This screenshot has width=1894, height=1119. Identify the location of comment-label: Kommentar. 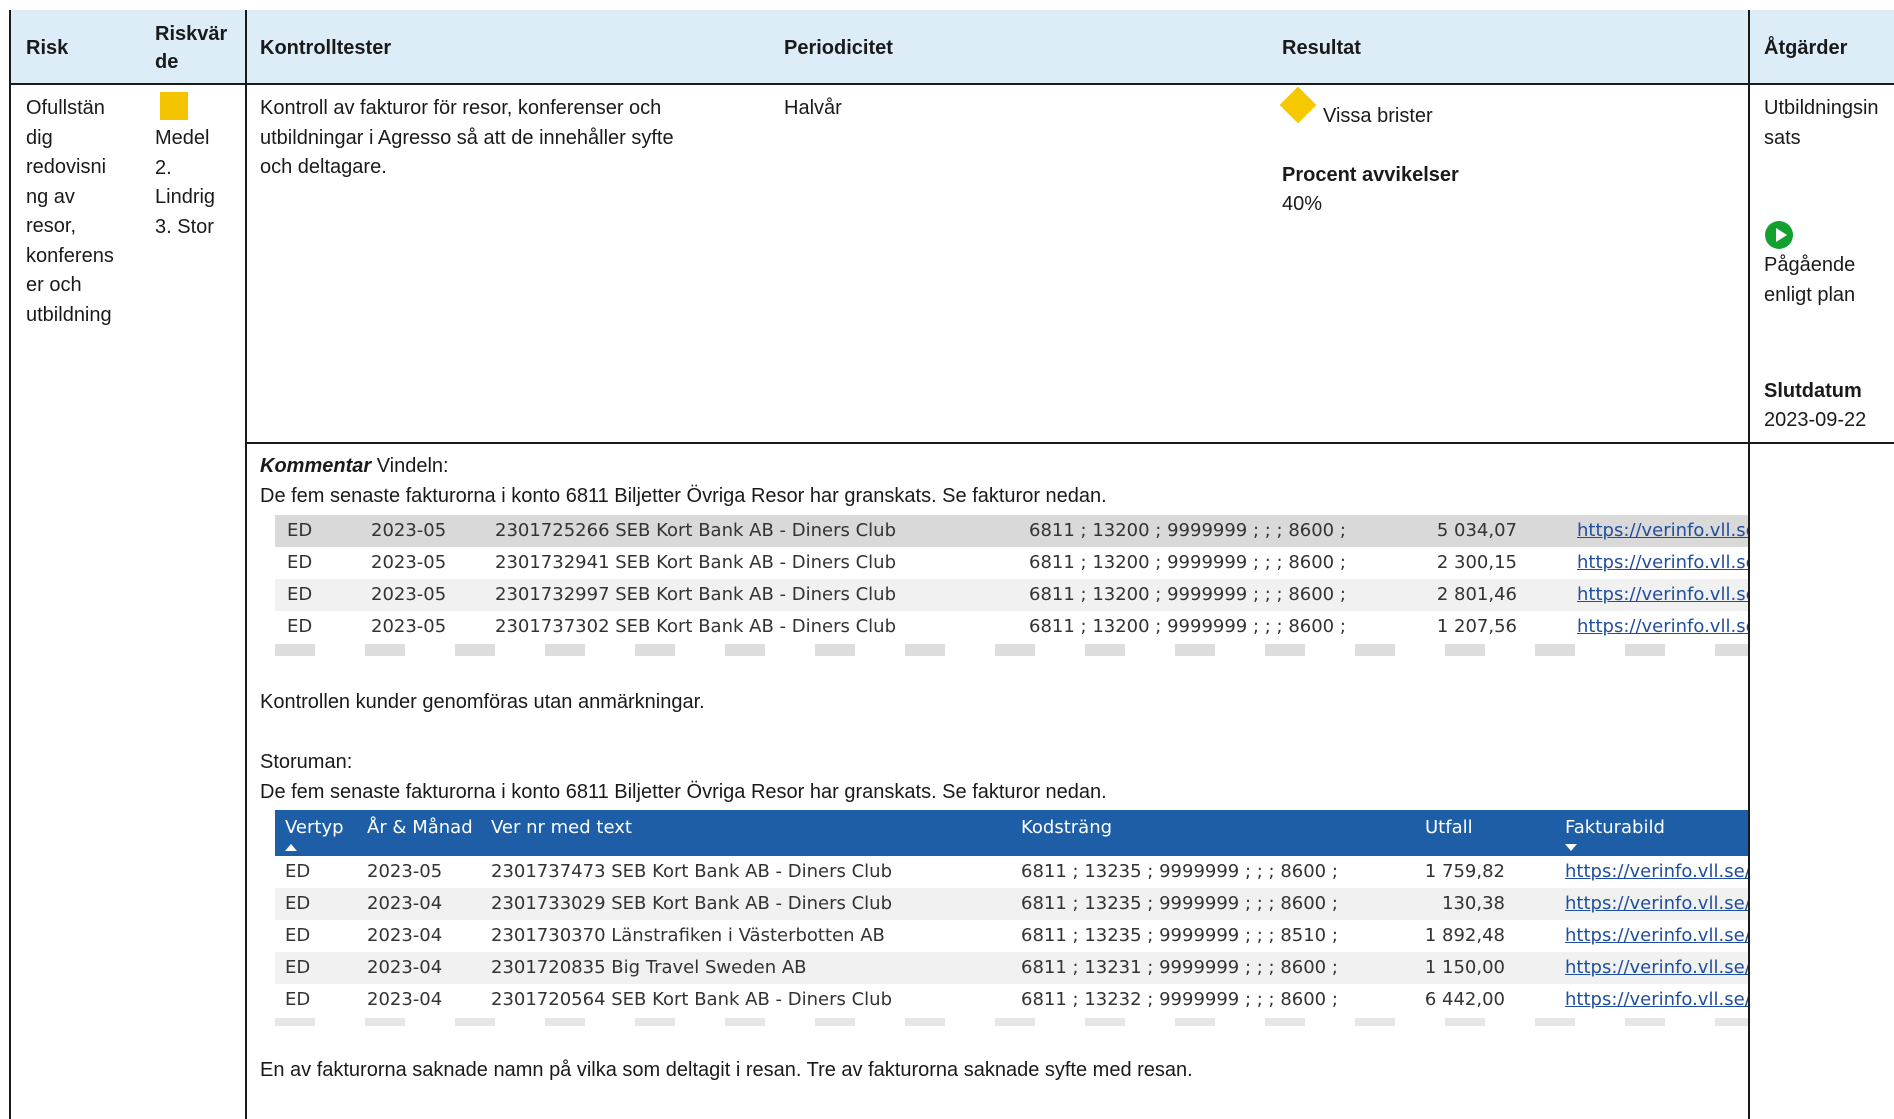
(316, 466).